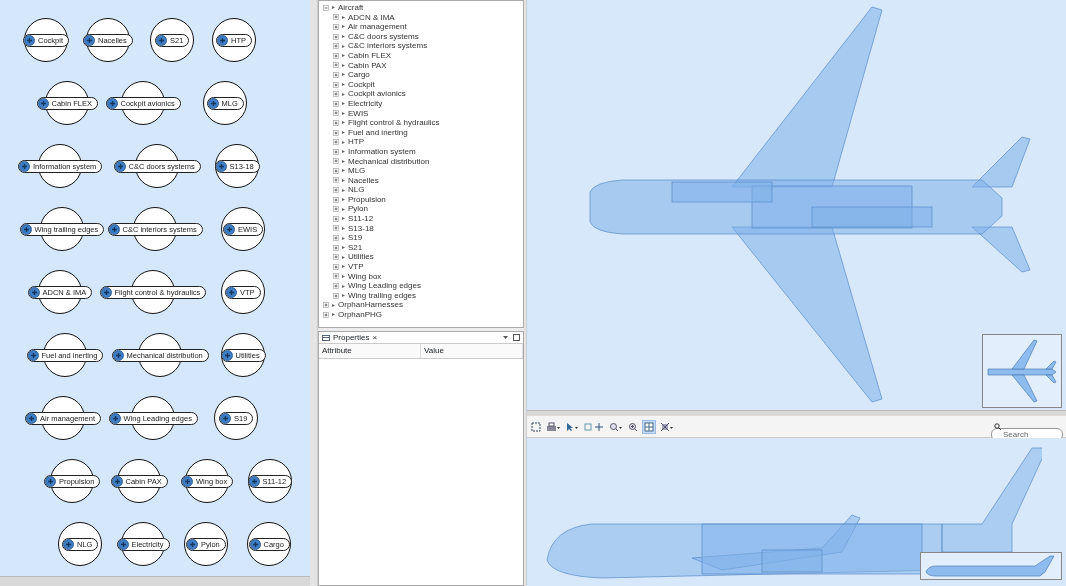 The image size is (1066, 586). What do you see at coordinates (383, 36) in the screenshot?
I see `tree-item: C&C doors systems` at bounding box center [383, 36].